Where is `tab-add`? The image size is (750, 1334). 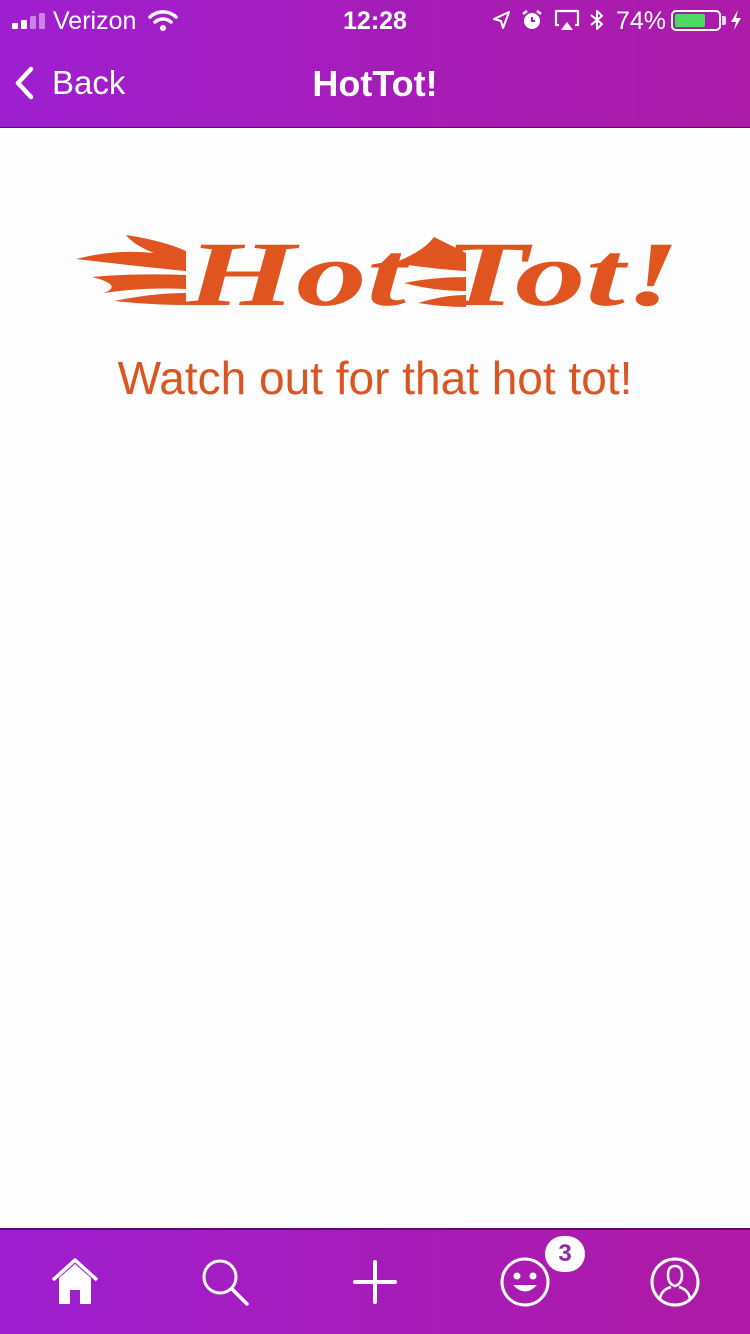
tab-add is located at coordinates (375, 1282).